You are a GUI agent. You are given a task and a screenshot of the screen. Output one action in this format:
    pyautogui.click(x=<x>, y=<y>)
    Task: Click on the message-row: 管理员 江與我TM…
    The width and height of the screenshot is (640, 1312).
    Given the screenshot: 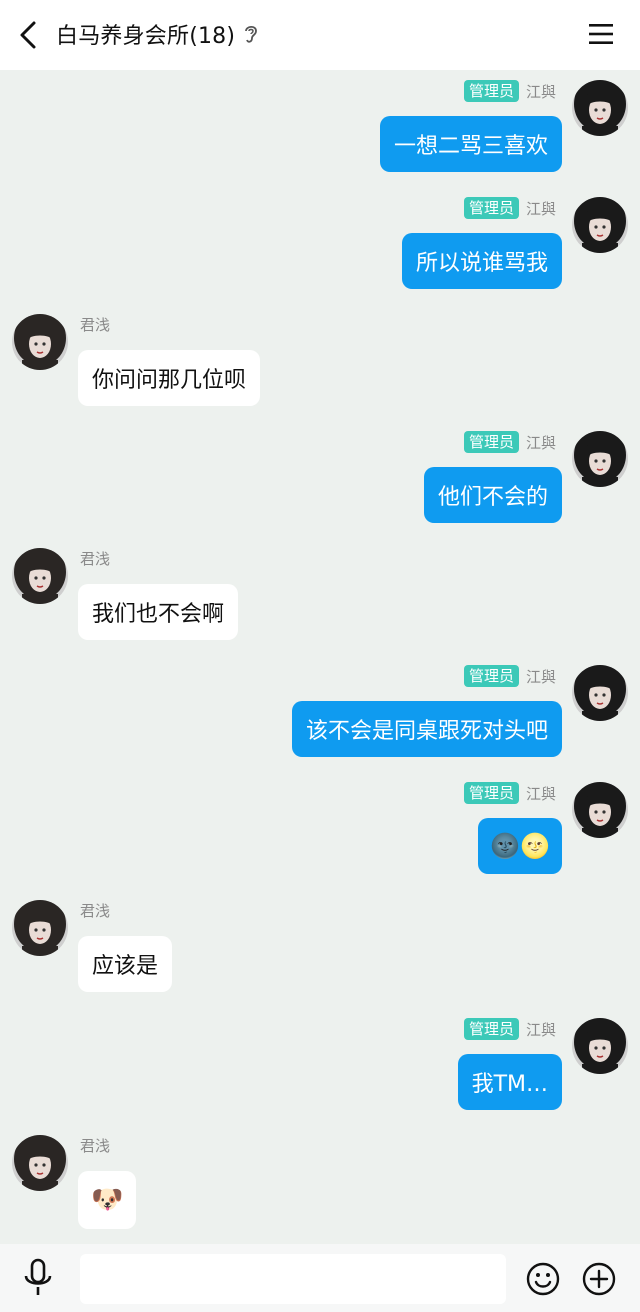 What is the action you would take?
    pyautogui.click(x=320, y=1073)
    